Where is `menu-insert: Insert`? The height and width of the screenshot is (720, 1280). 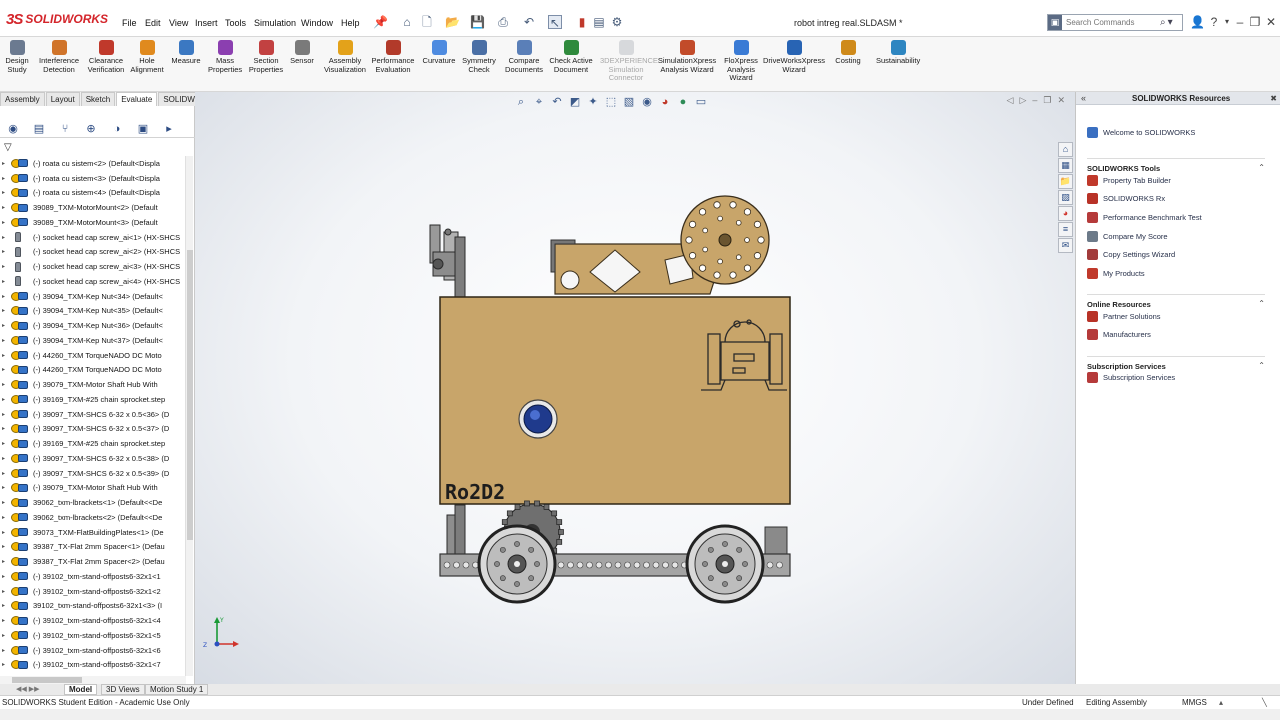 menu-insert: Insert is located at coordinates (206, 23).